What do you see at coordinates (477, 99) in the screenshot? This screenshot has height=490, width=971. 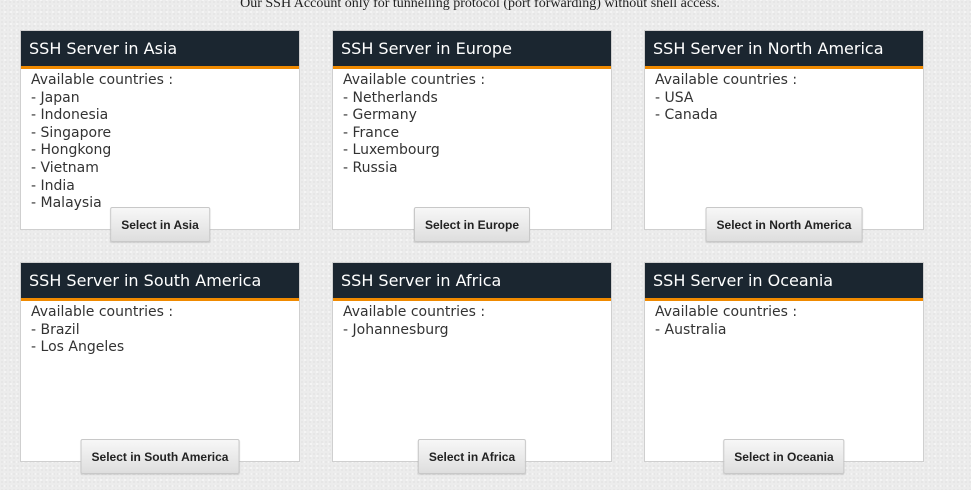 I see `country-item: Netherlands` at bounding box center [477, 99].